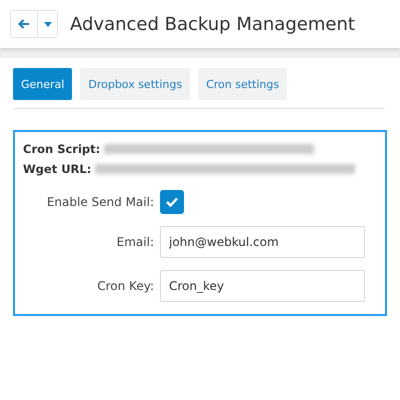  I want to click on info-label: Wget URL:, so click(57, 169).